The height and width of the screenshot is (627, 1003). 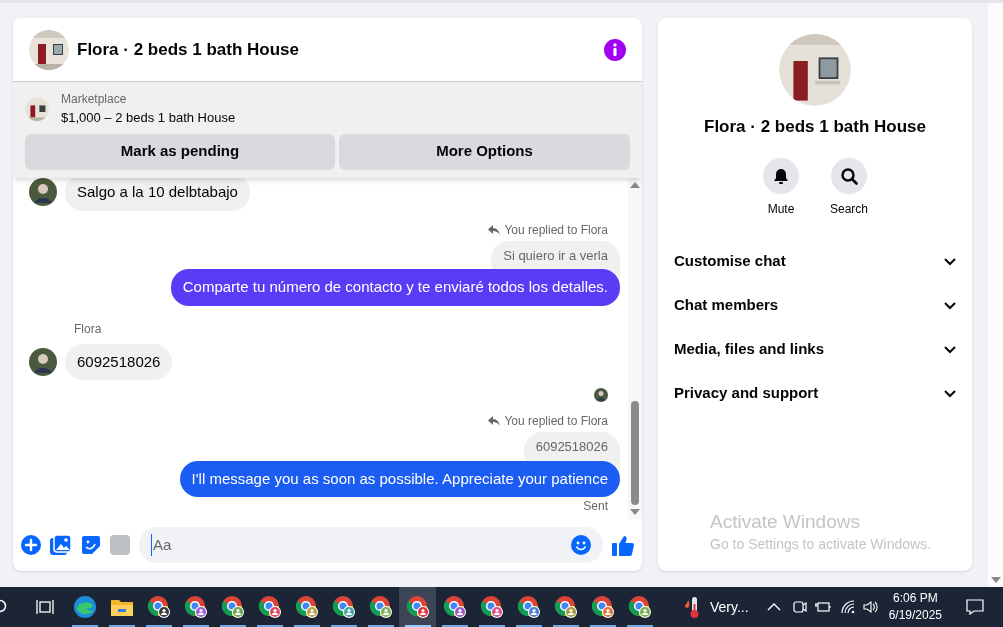 What do you see at coordinates (31, 545) in the screenshot?
I see `add-icon` at bounding box center [31, 545].